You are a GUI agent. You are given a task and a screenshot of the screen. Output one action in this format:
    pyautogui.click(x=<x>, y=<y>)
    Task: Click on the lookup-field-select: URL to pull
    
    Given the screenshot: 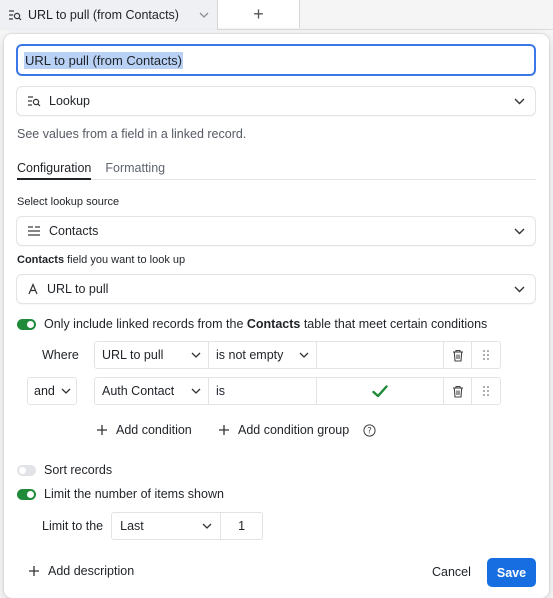 What is the action you would take?
    pyautogui.click(x=276, y=289)
    